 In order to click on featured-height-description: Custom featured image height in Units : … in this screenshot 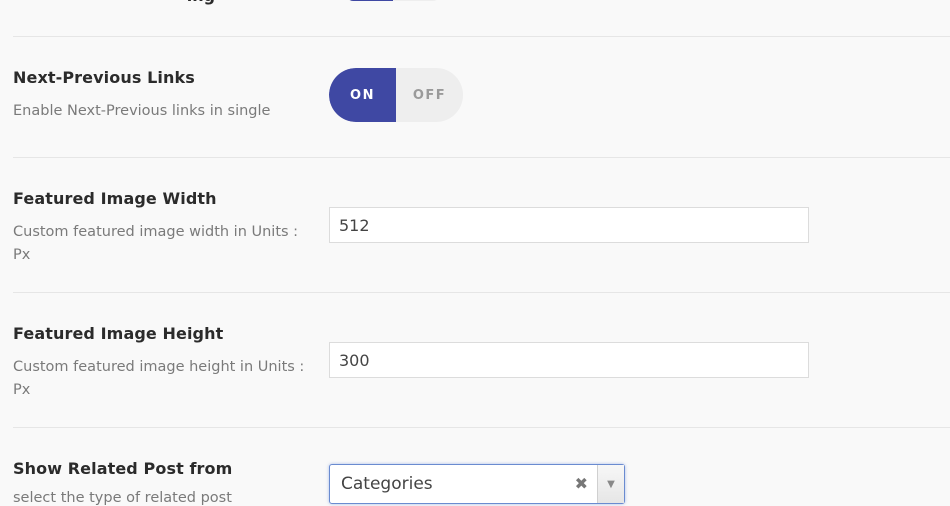, I will do `click(159, 378)`.